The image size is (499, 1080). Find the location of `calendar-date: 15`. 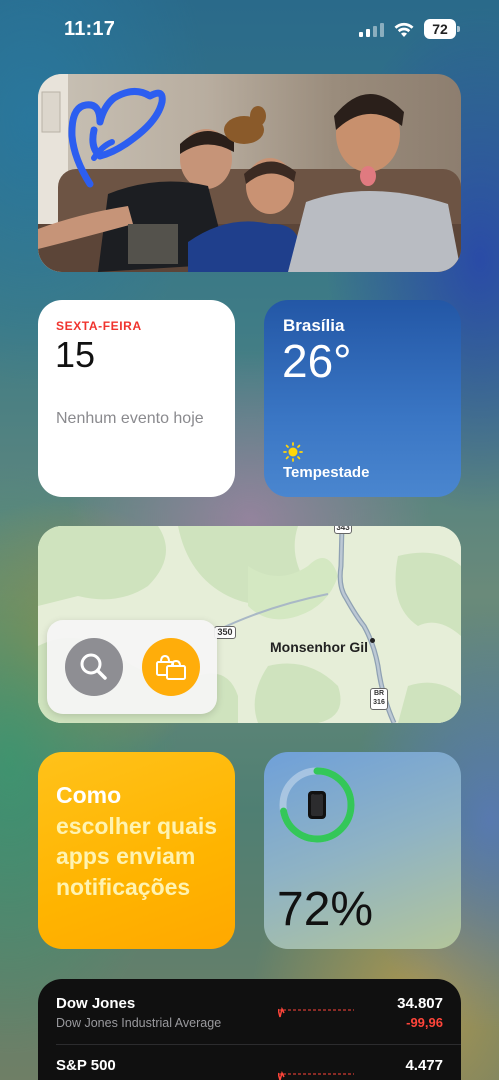

calendar-date: 15 is located at coordinates (75, 354).